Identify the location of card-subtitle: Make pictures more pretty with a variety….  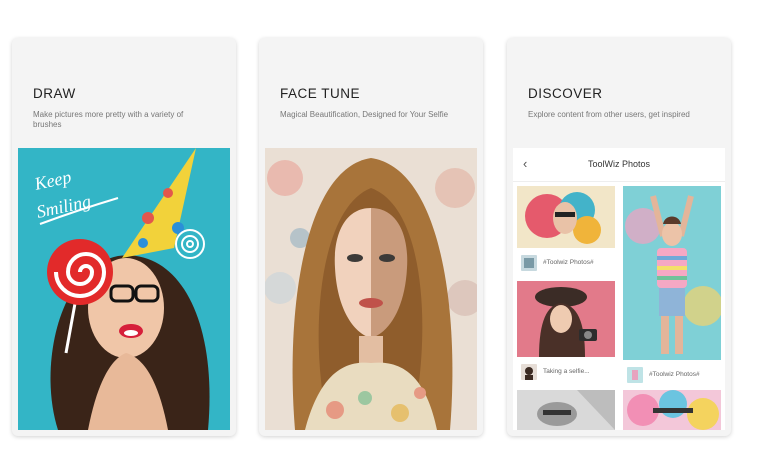
(108, 119).